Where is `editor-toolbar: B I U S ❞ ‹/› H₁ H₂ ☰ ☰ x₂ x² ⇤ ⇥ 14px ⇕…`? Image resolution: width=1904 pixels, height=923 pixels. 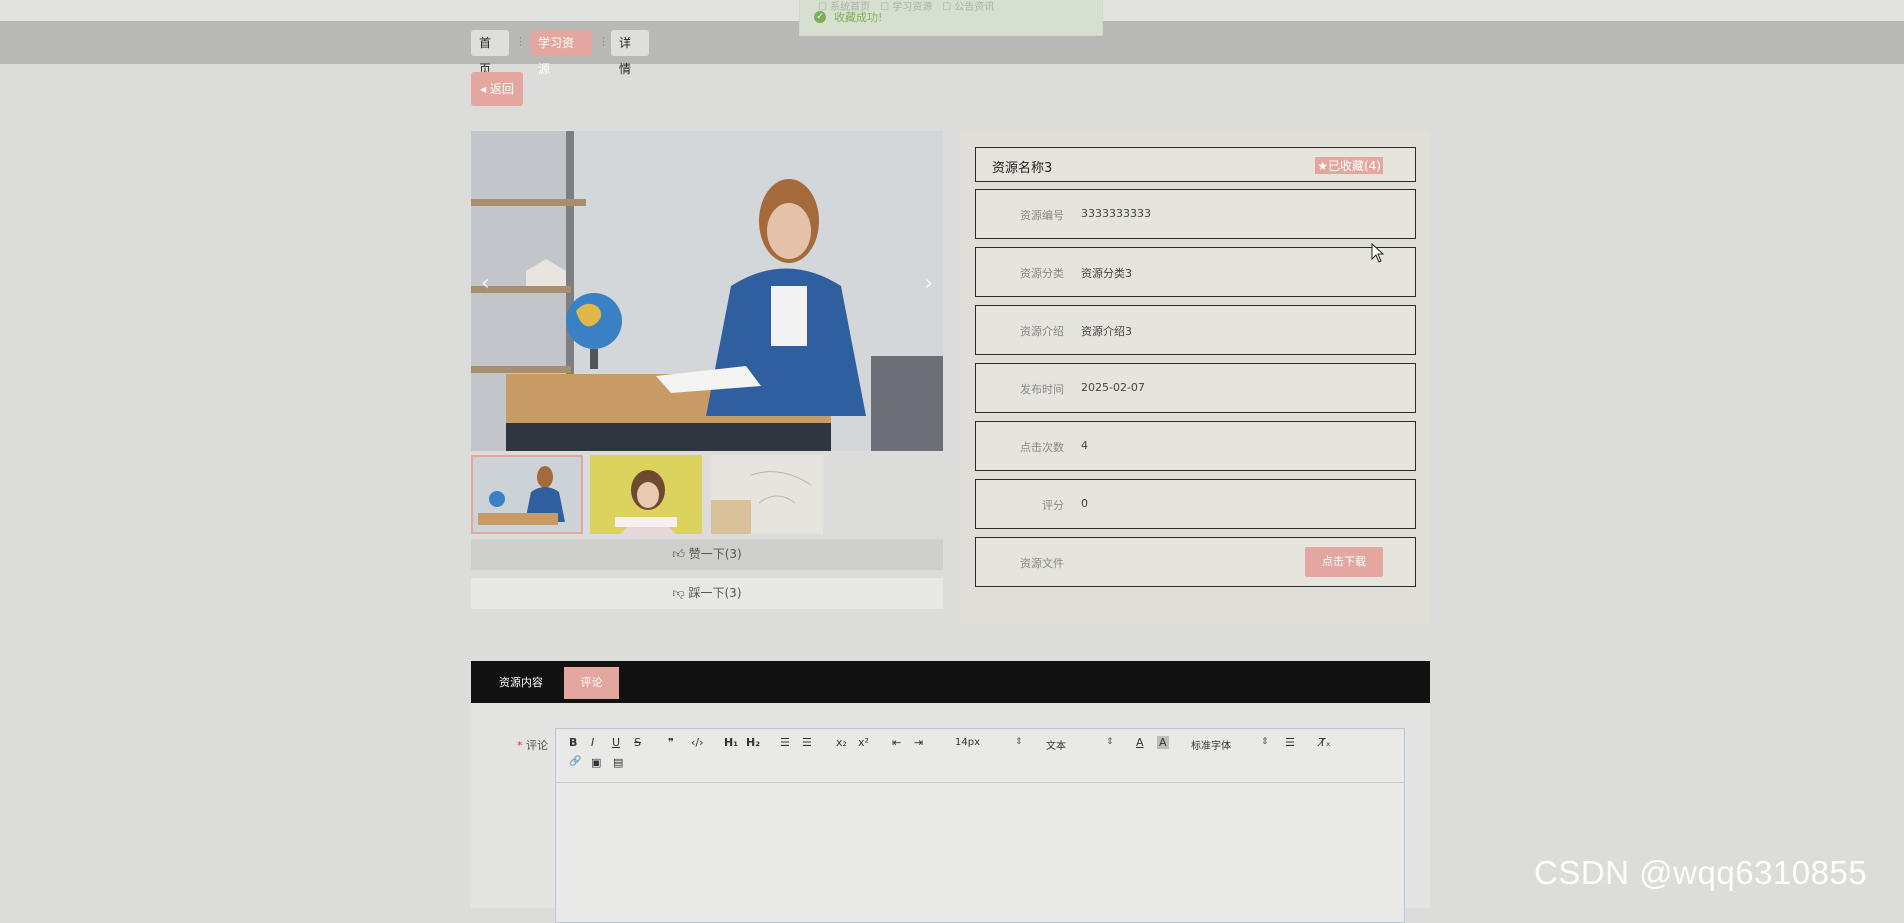 editor-toolbar: B I U S ❞ ‹/› H₁ H₂ ☰ ☰ x₂ x² ⇤ ⇥ 14px ⇕… is located at coordinates (980, 756).